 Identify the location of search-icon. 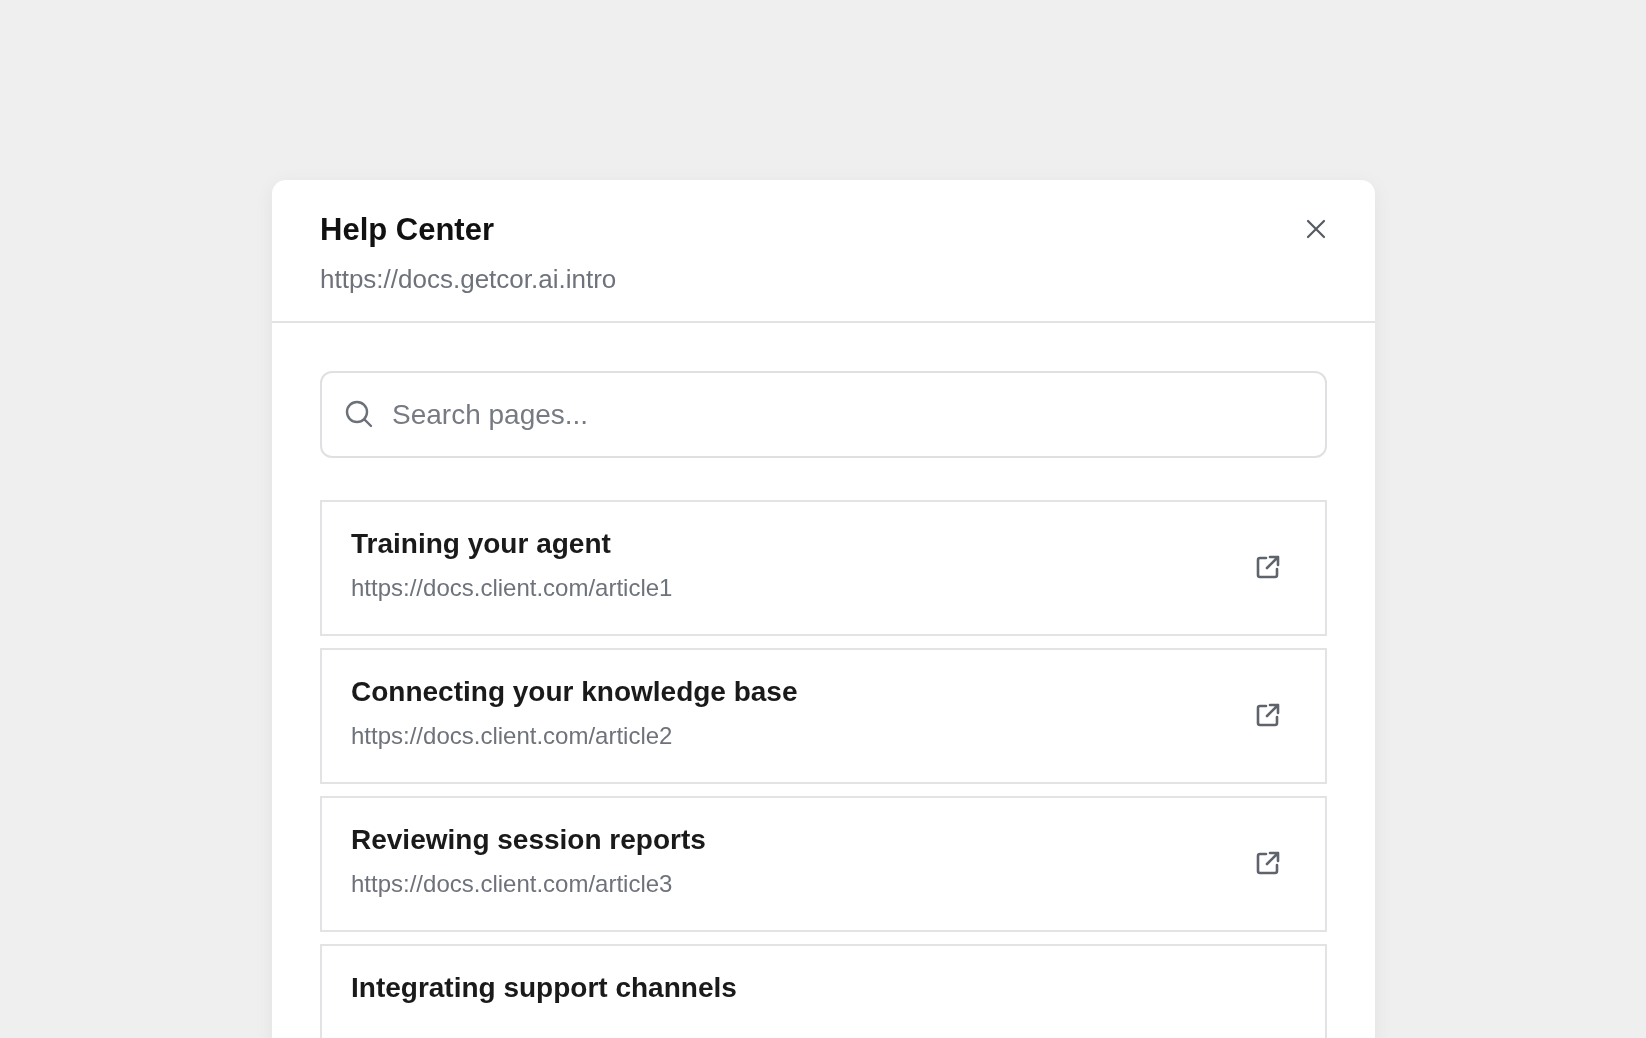
(359, 414).